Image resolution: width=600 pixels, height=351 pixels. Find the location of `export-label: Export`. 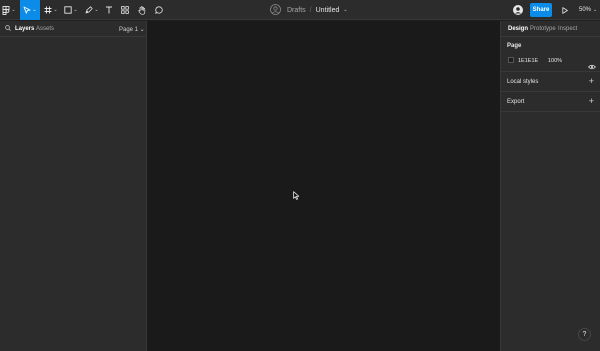

export-label: Export is located at coordinates (516, 102).